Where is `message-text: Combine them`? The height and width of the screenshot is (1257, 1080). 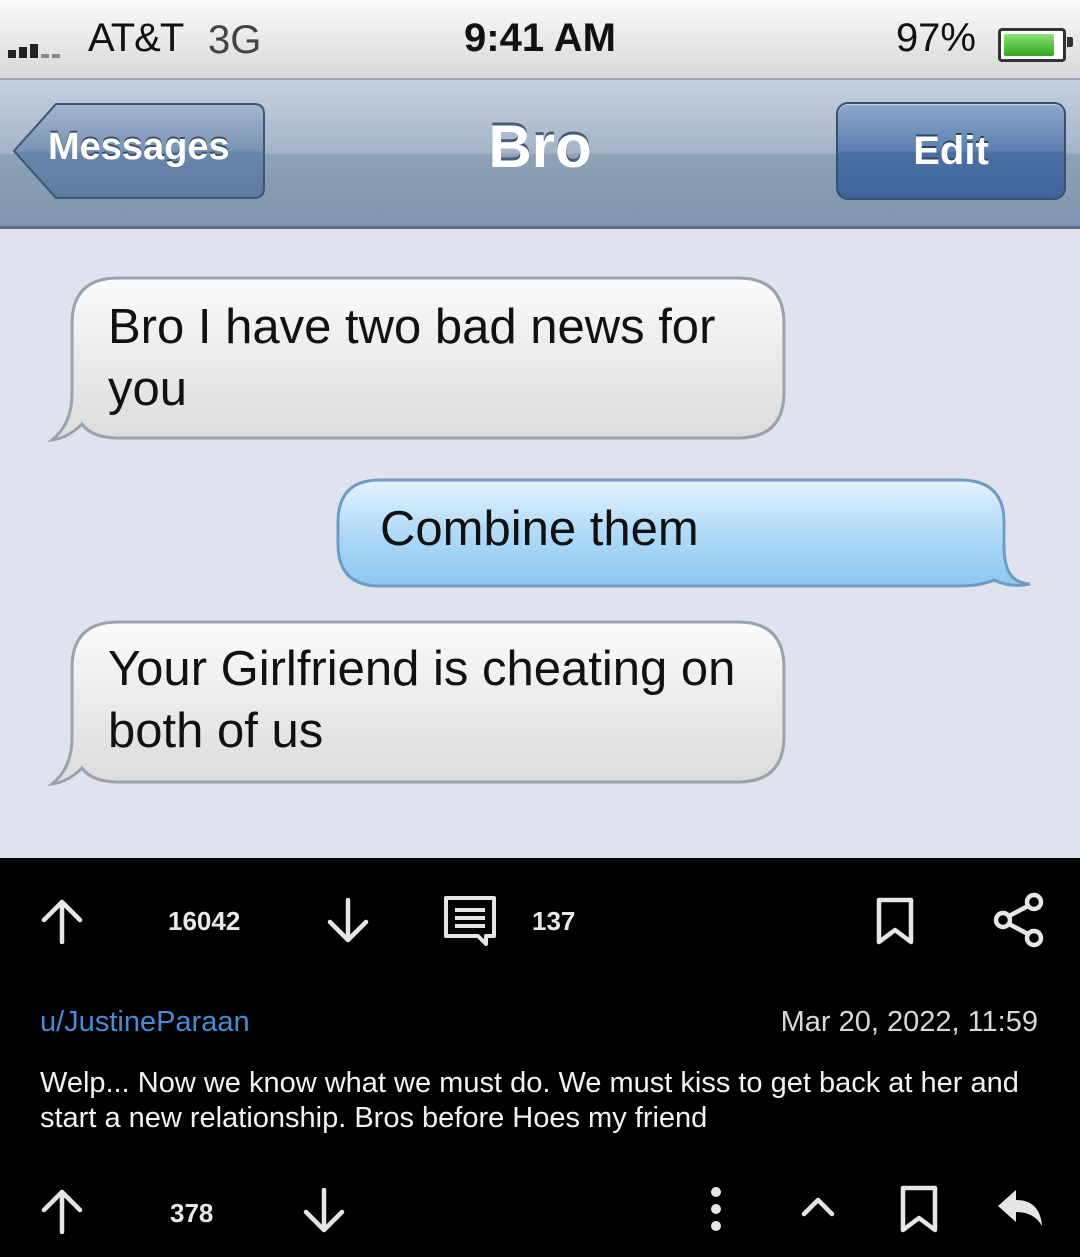 message-text: Combine them is located at coordinates (539, 529).